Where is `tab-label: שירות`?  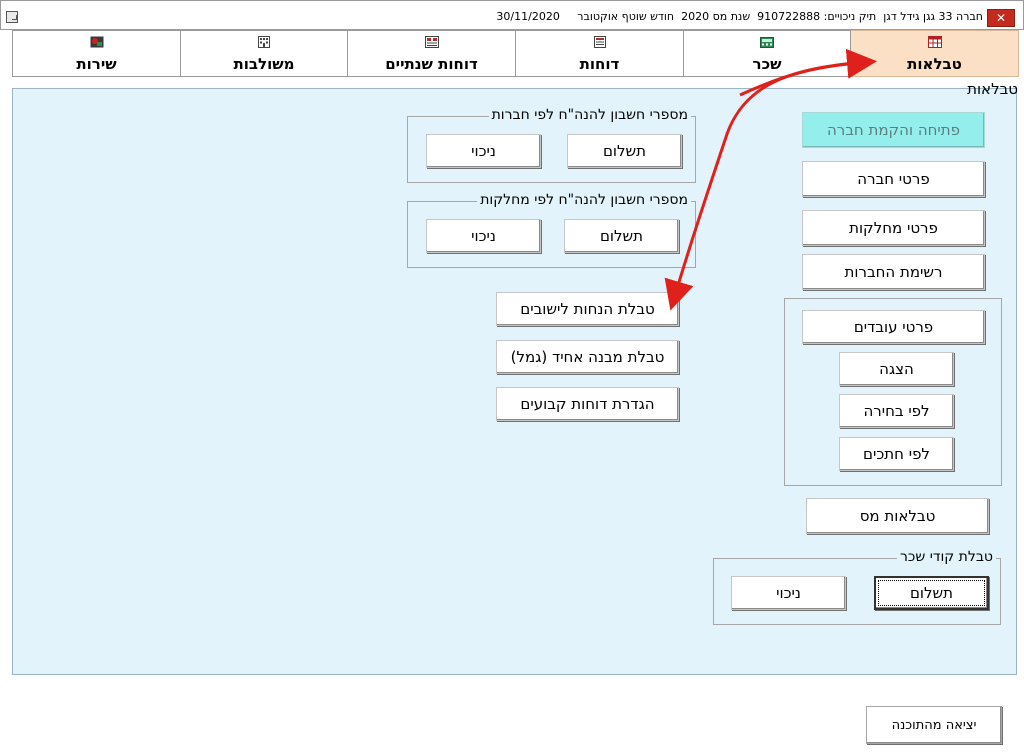
tab-label: שירות is located at coordinates (96, 64).